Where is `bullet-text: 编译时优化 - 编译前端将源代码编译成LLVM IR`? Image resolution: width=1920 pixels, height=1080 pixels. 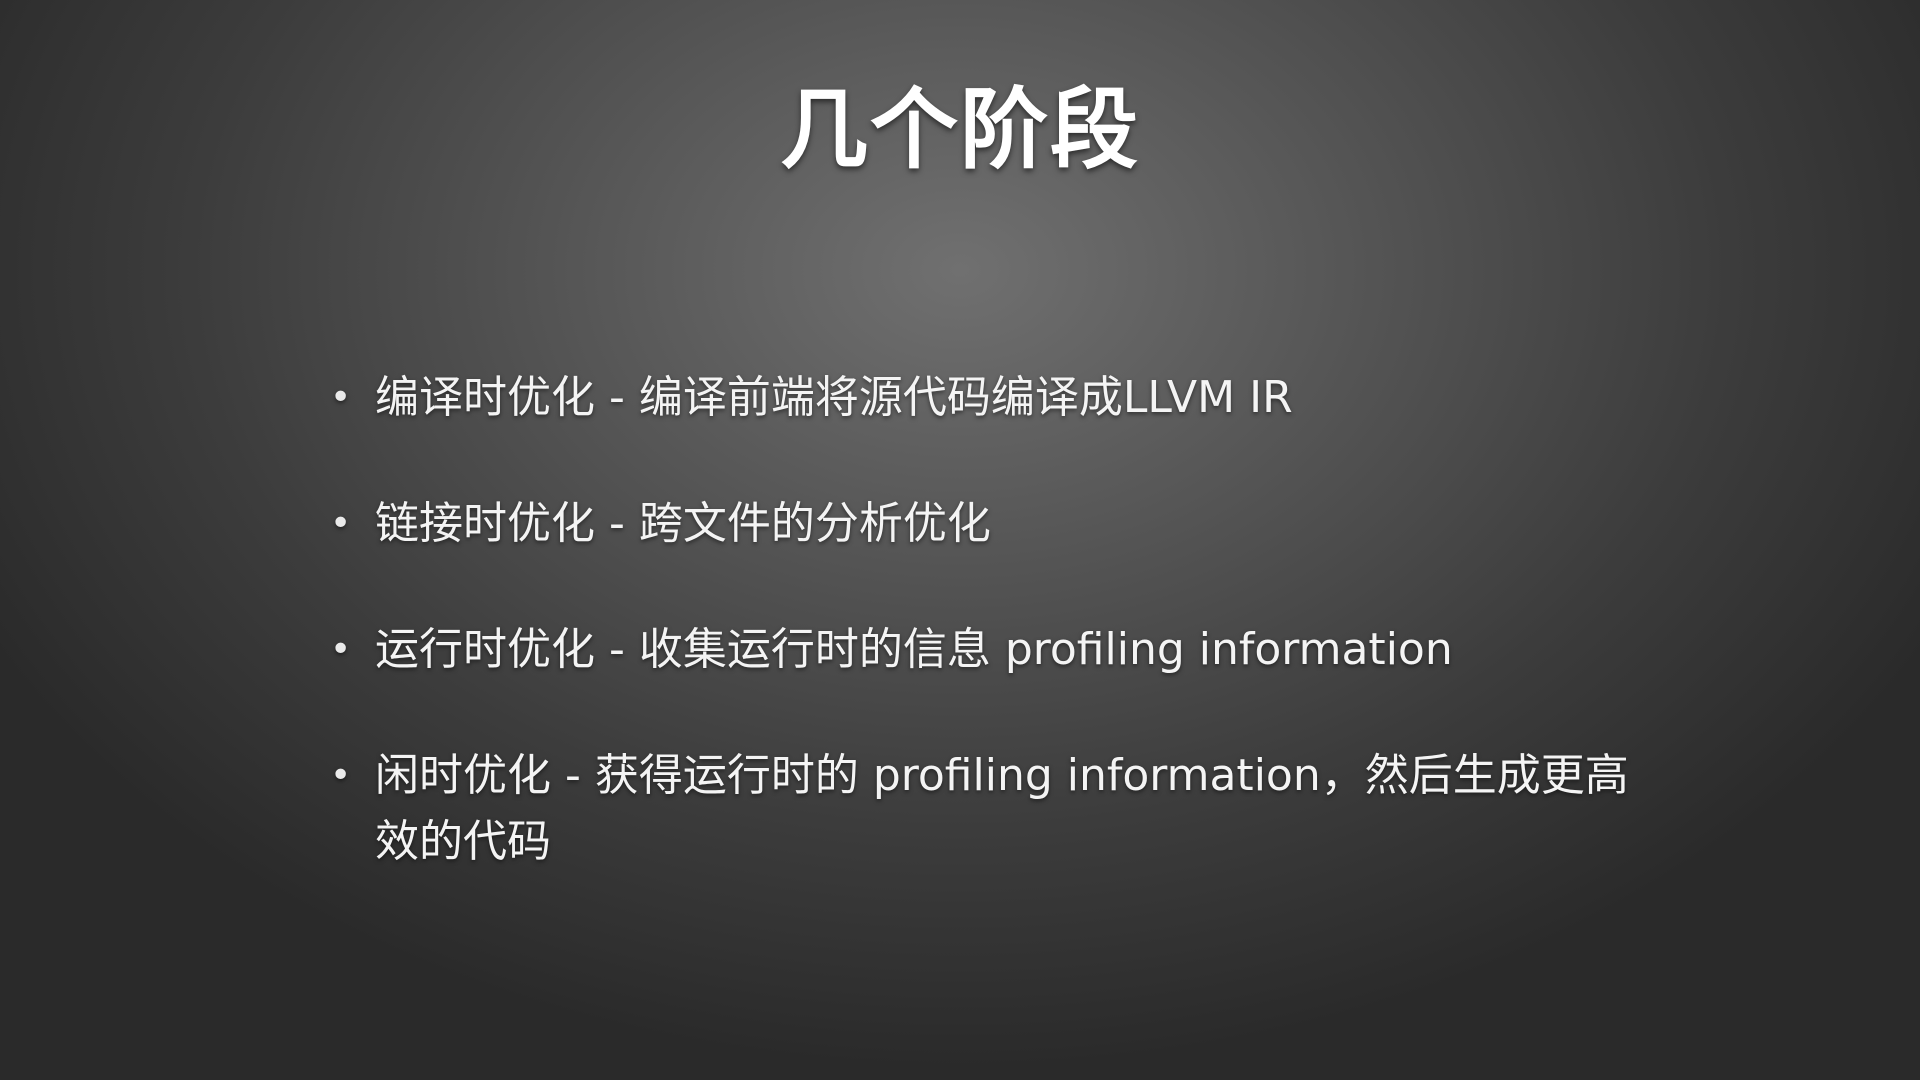 bullet-text: 编译时优化 - 编译前端将源代码编译成LLVM IR is located at coordinates (834, 397).